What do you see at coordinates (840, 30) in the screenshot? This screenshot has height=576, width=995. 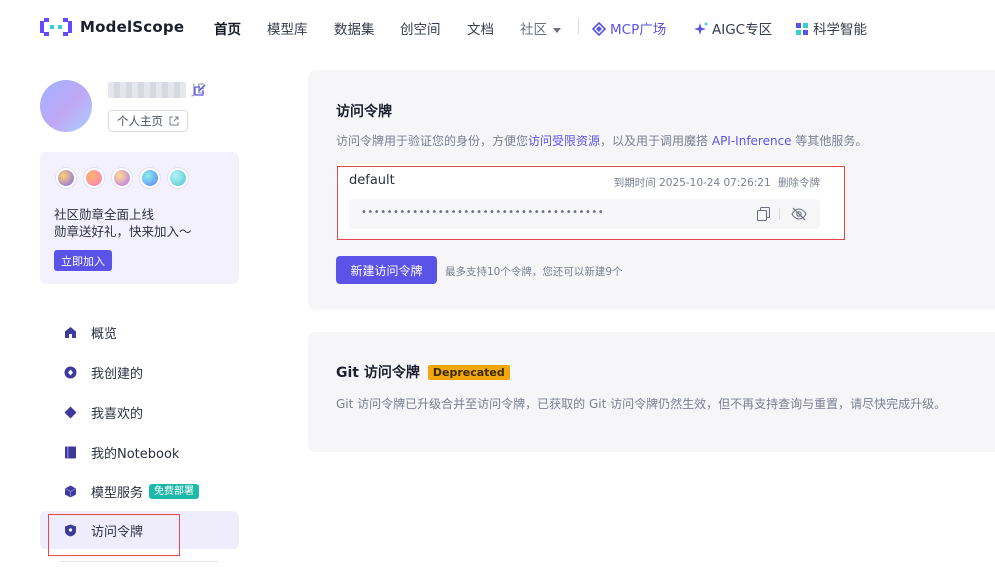 I see `nav-science-label: 科学智能` at bounding box center [840, 30].